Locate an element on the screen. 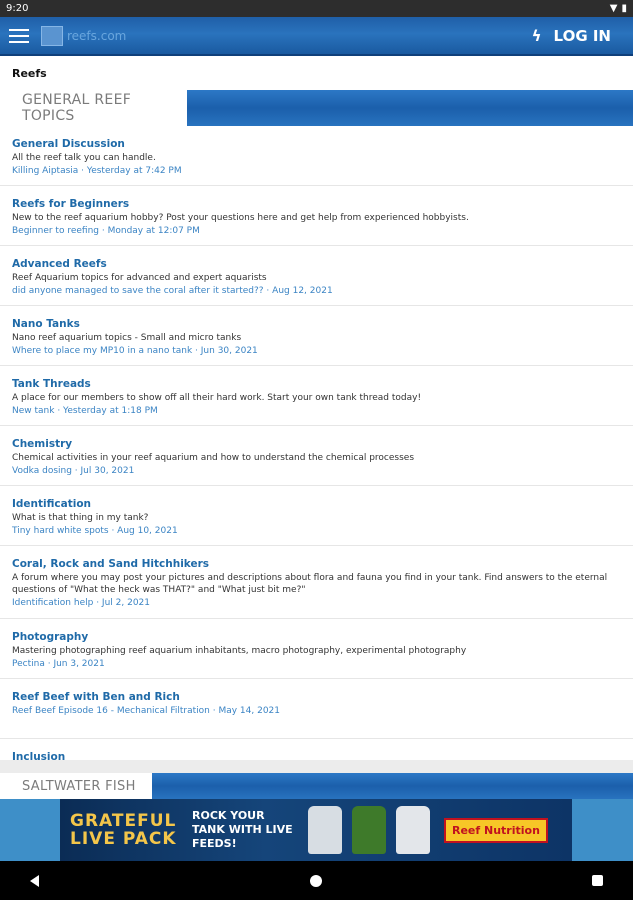  battery-icon: ▮ is located at coordinates (624, 8).